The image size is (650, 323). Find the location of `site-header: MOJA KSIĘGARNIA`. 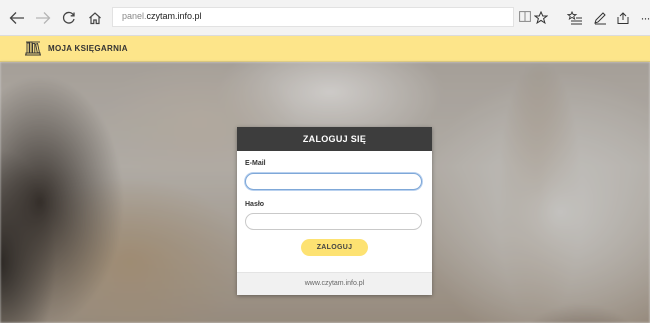

site-header: MOJA KSIĘGARNIA is located at coordinates (325, 49).